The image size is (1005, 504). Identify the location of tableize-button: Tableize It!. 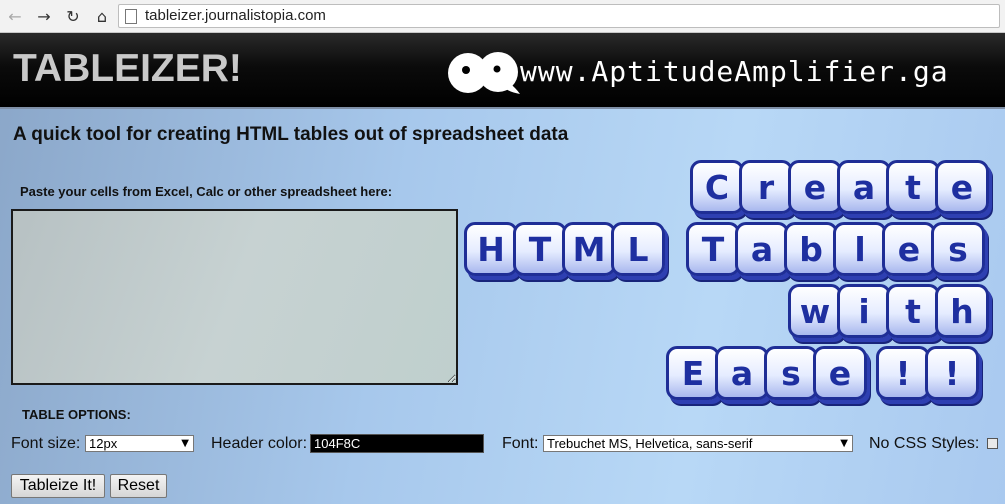
(58, 486).